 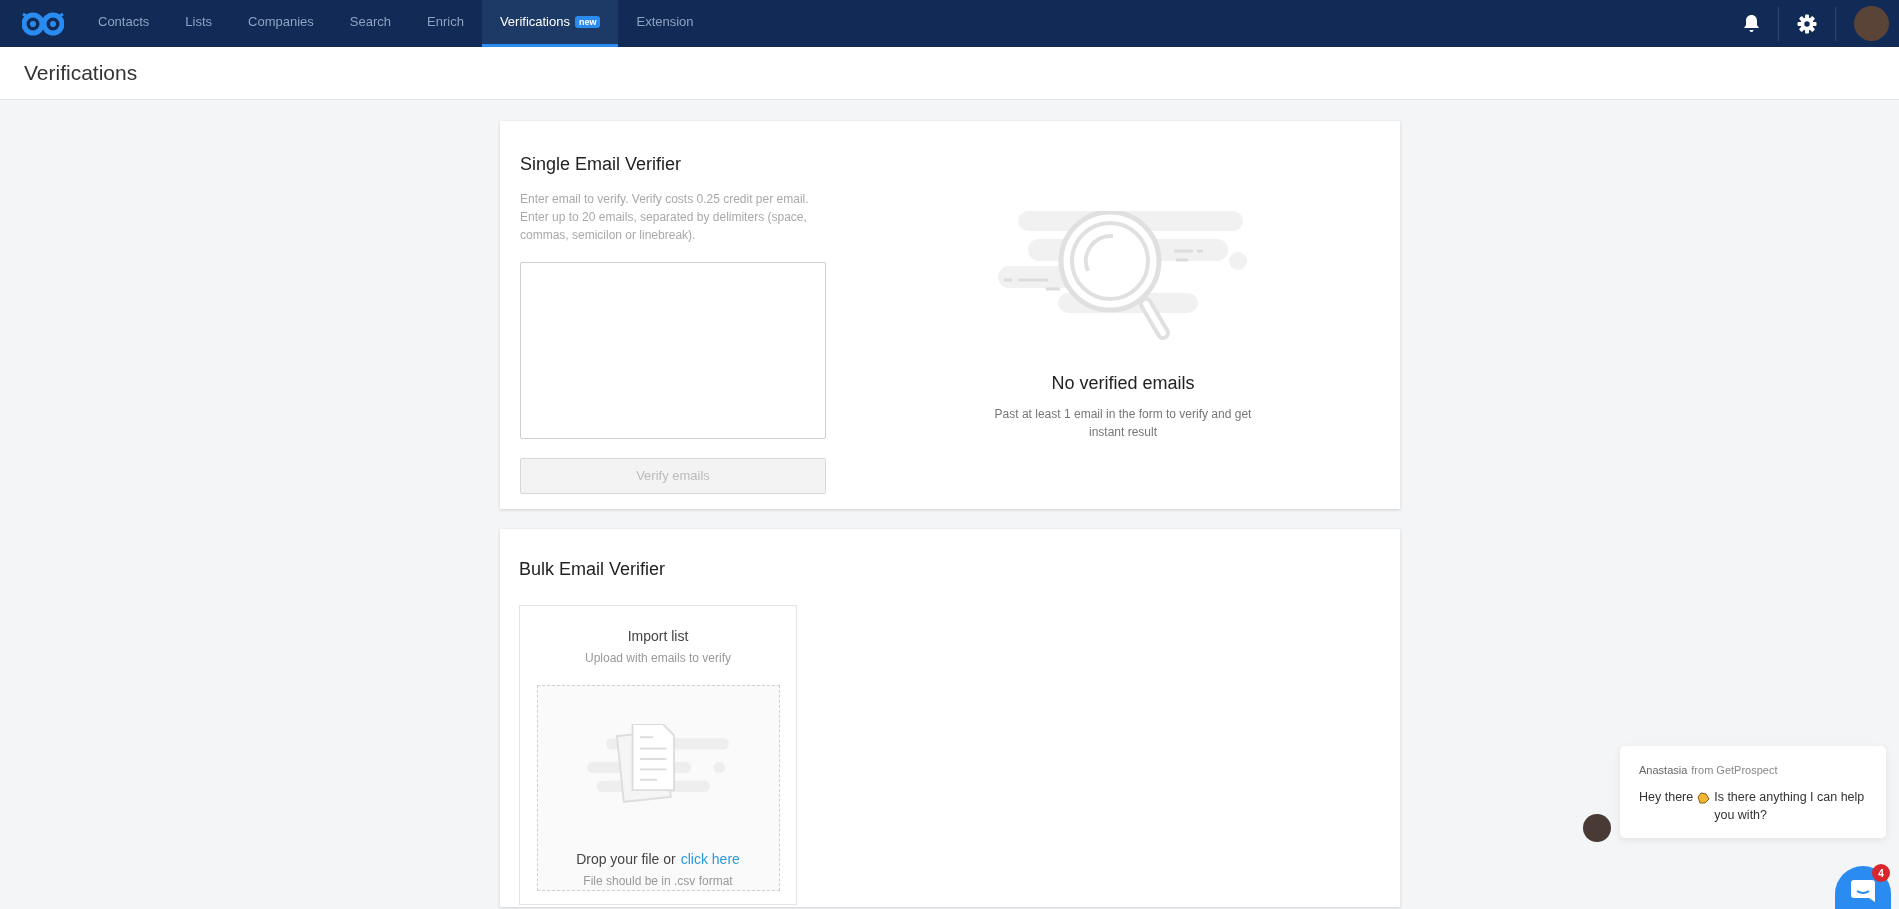 I want to click on message-text: Hey there, so click(x=1666, y=797).